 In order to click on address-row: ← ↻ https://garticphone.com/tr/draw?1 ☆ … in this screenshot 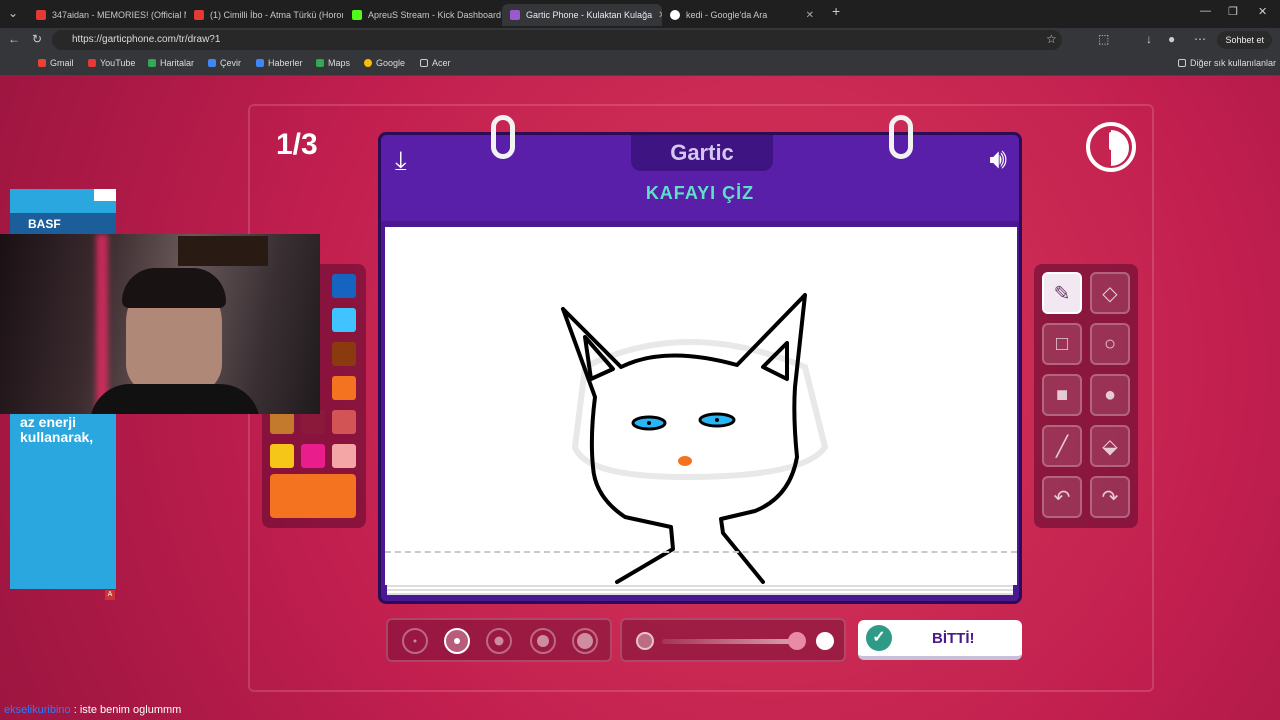, I will do `click(640, 40)`.